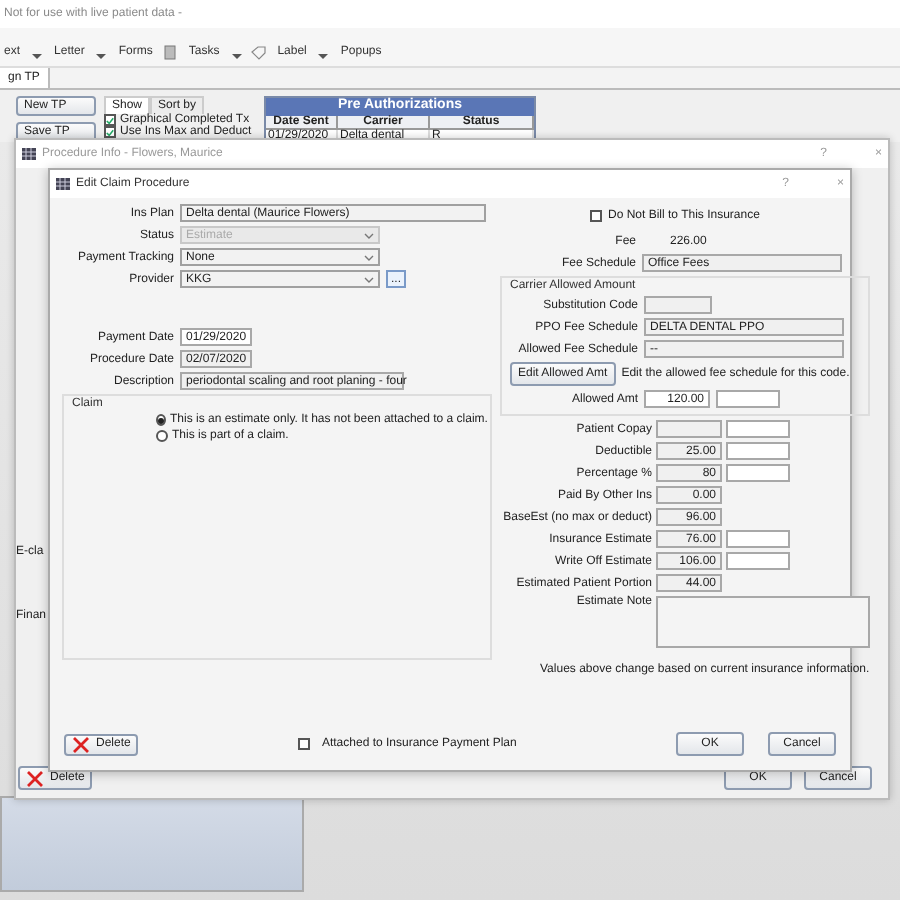 The height and width of the screenshot is (900, 900). I want to click on text-field, so click(678, 305).